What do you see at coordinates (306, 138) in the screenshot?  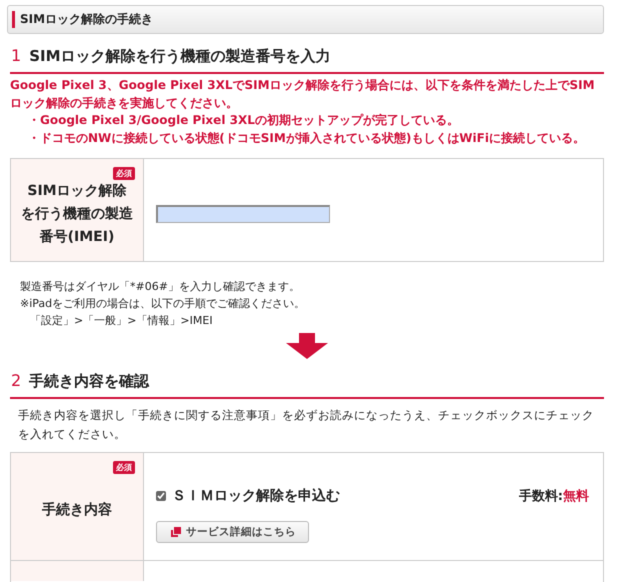 I see `notice-bullet: ・ドコモのNWに接続している状態(ドコモSIMが挿入されている状態)もしくはWiFiに接続している。` at bounding box center [306, 138].